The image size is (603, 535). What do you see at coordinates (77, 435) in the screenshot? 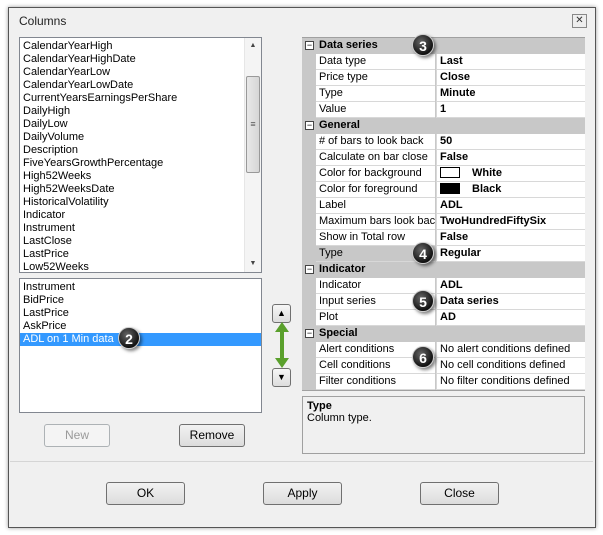
I see `new-button: New` at bounding box center [77, 435].